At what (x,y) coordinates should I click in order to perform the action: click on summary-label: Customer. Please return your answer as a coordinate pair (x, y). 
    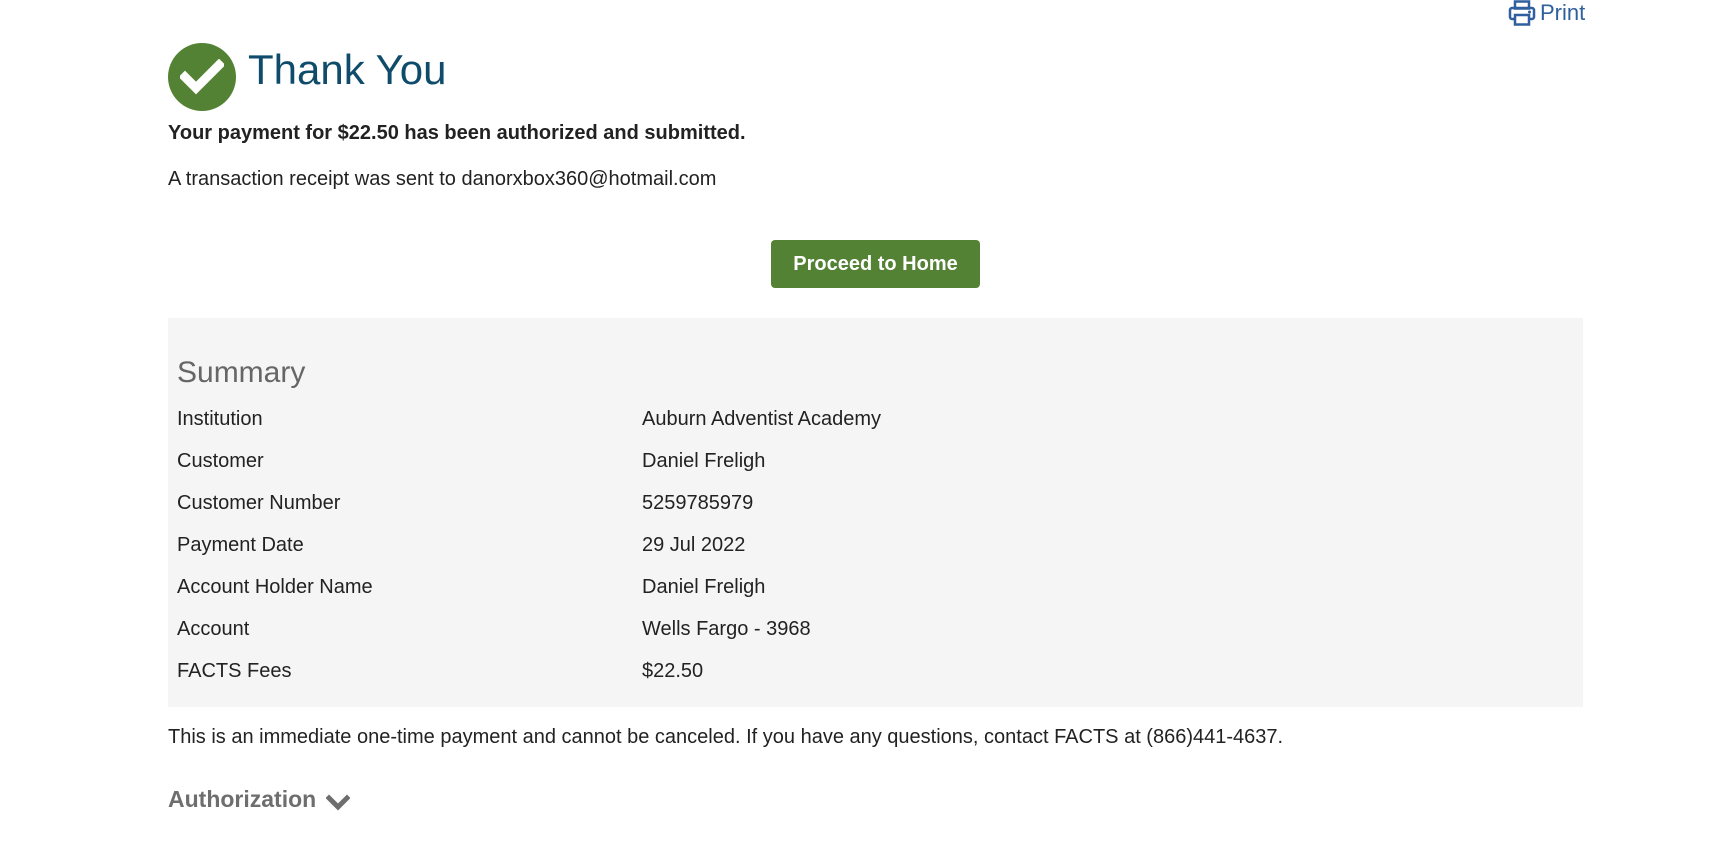
    Looking at the image, I should click on (220, 461).